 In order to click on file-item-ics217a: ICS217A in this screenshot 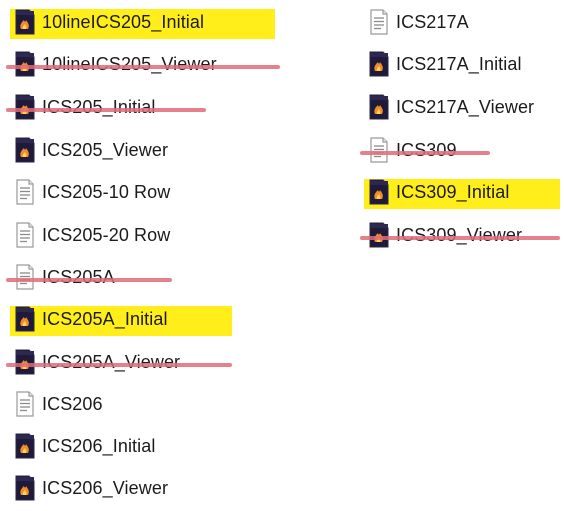, I will do `click(418, 22)`.